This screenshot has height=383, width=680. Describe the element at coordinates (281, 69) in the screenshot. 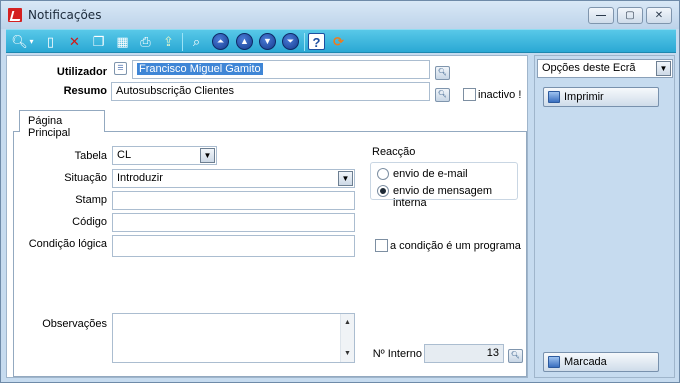

I see `utilizador-field: Francisco Miguel Gamito` at that location.